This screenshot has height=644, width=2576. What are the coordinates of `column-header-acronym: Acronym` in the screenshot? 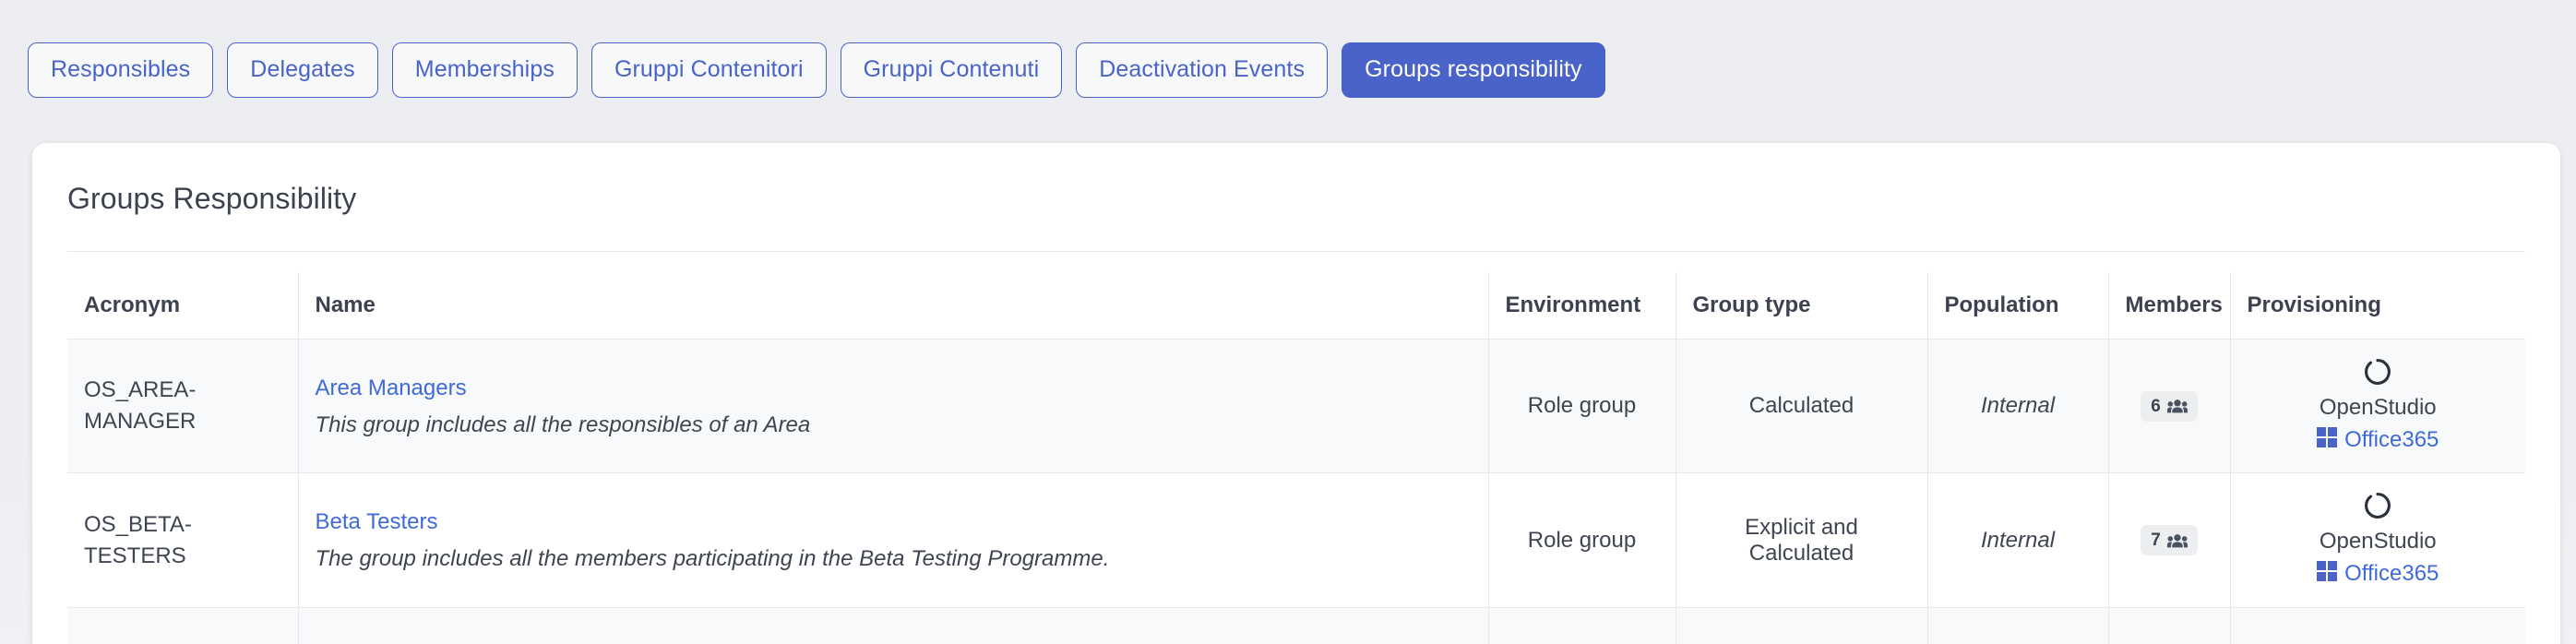 It's located at (183, 306).